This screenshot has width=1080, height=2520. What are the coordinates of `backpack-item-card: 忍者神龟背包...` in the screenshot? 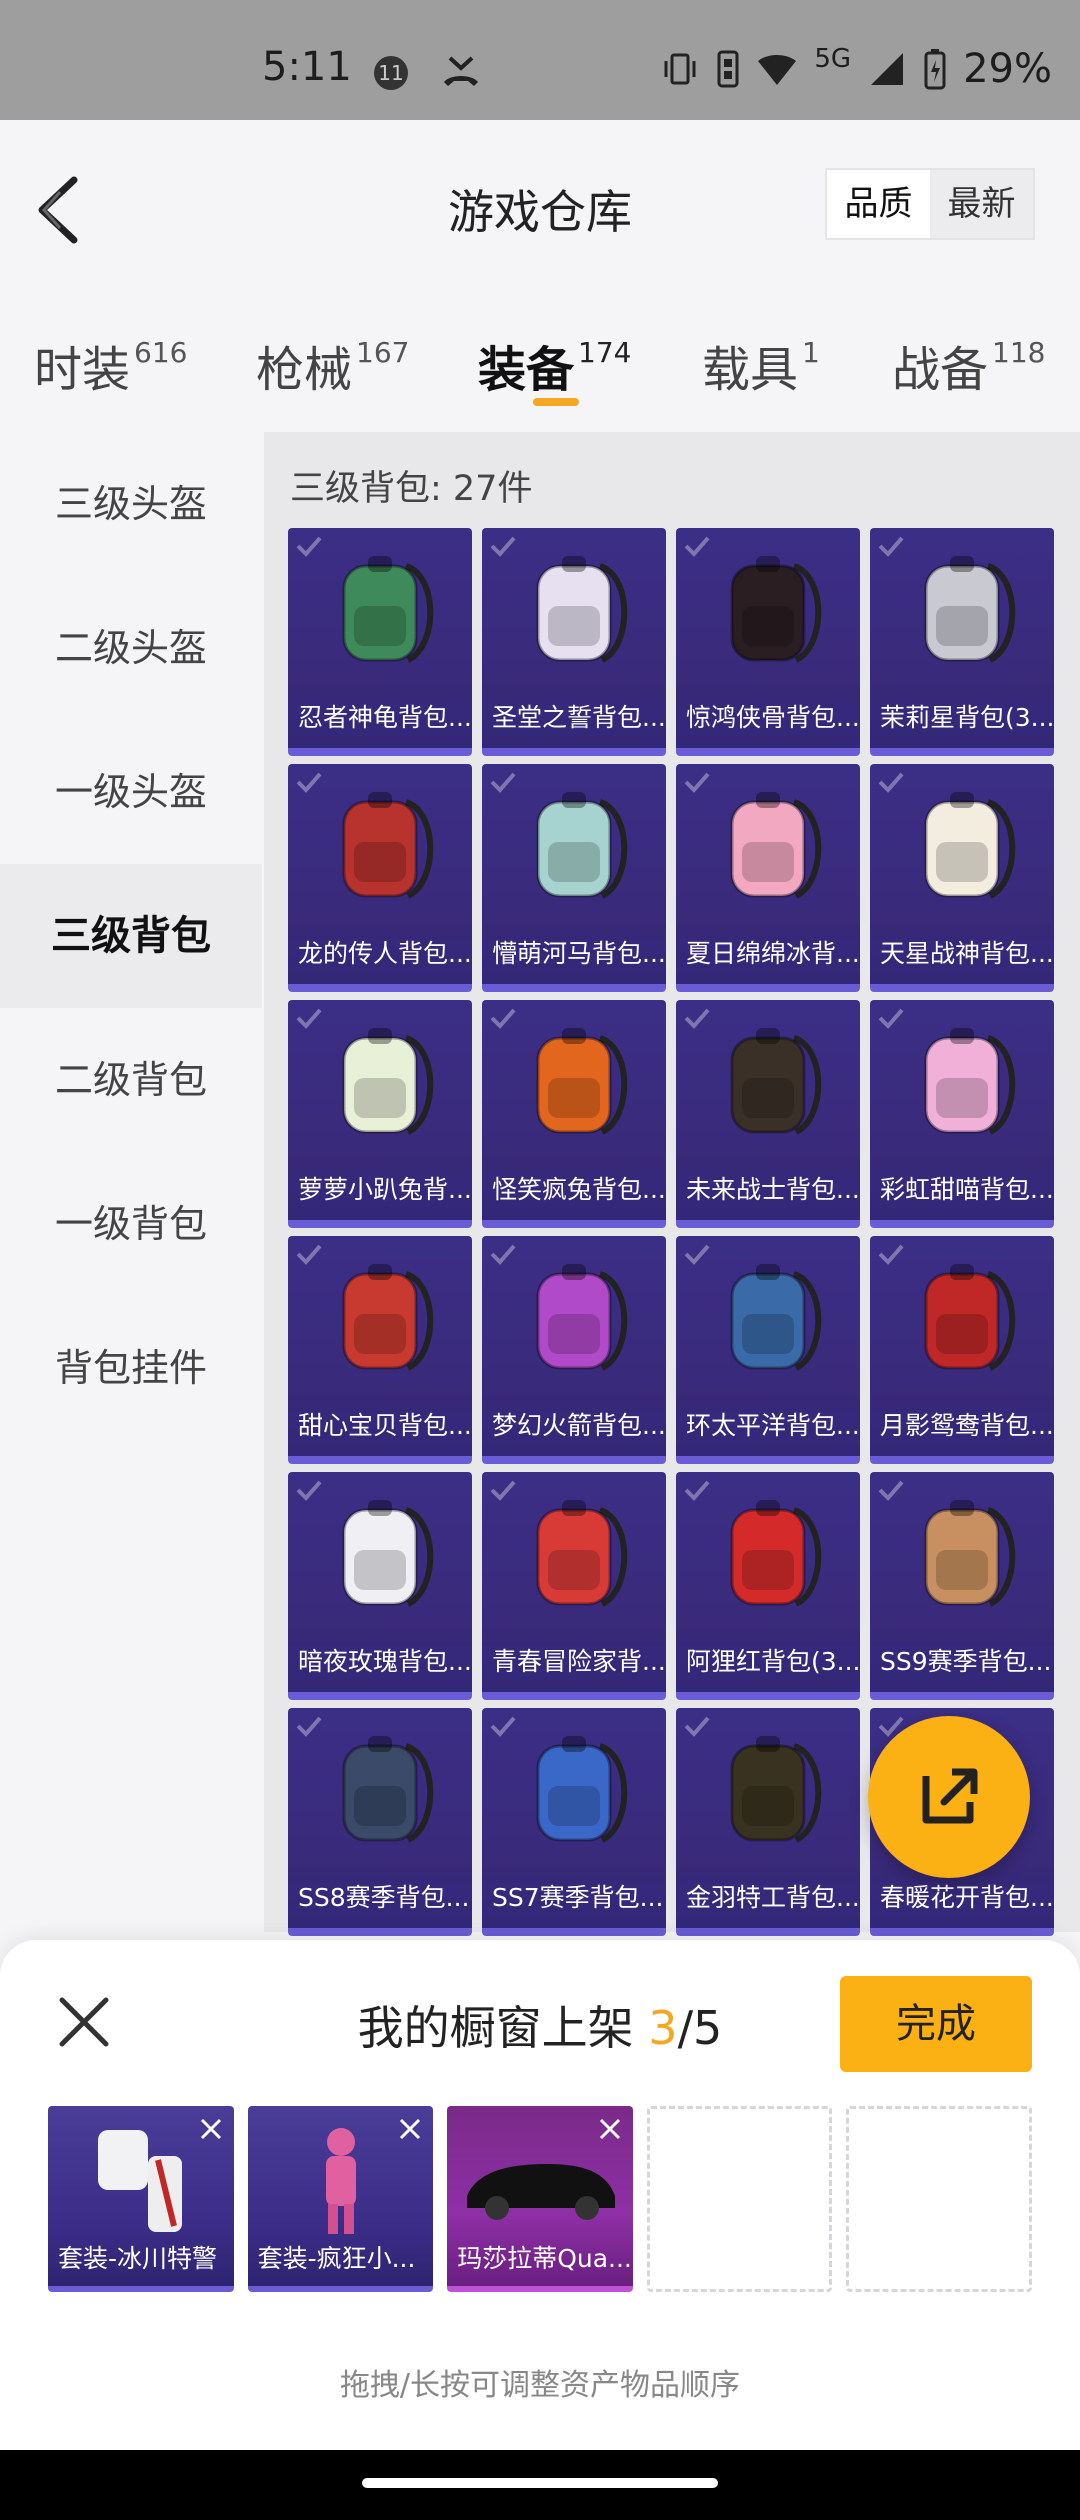 It's located at (380, 642).